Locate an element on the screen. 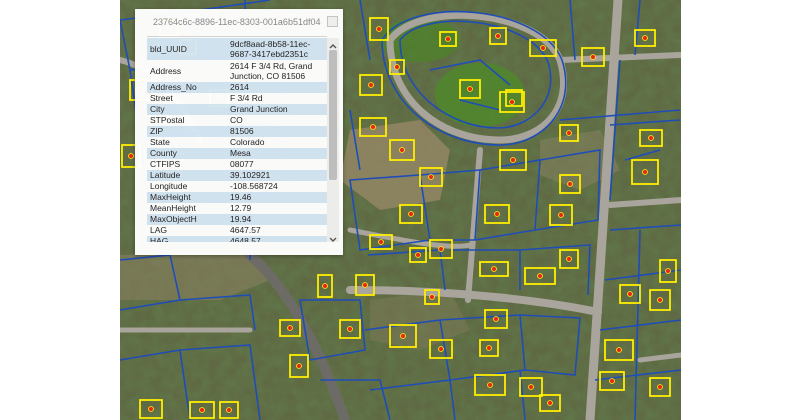  attribute-value: -108.568724 is located at coordinates (254, 186).